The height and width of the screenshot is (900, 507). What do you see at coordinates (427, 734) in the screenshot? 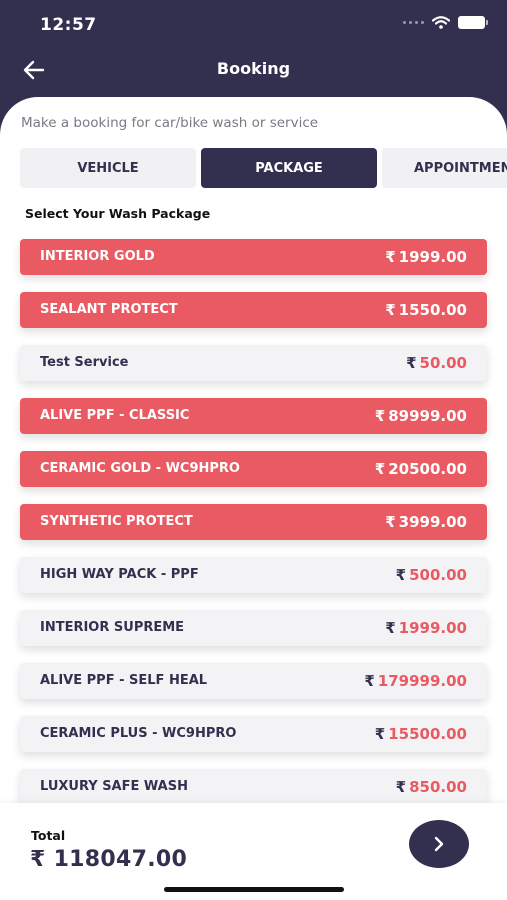
I see `package-price-value: 15500.00` at bounding box center [427, 734].